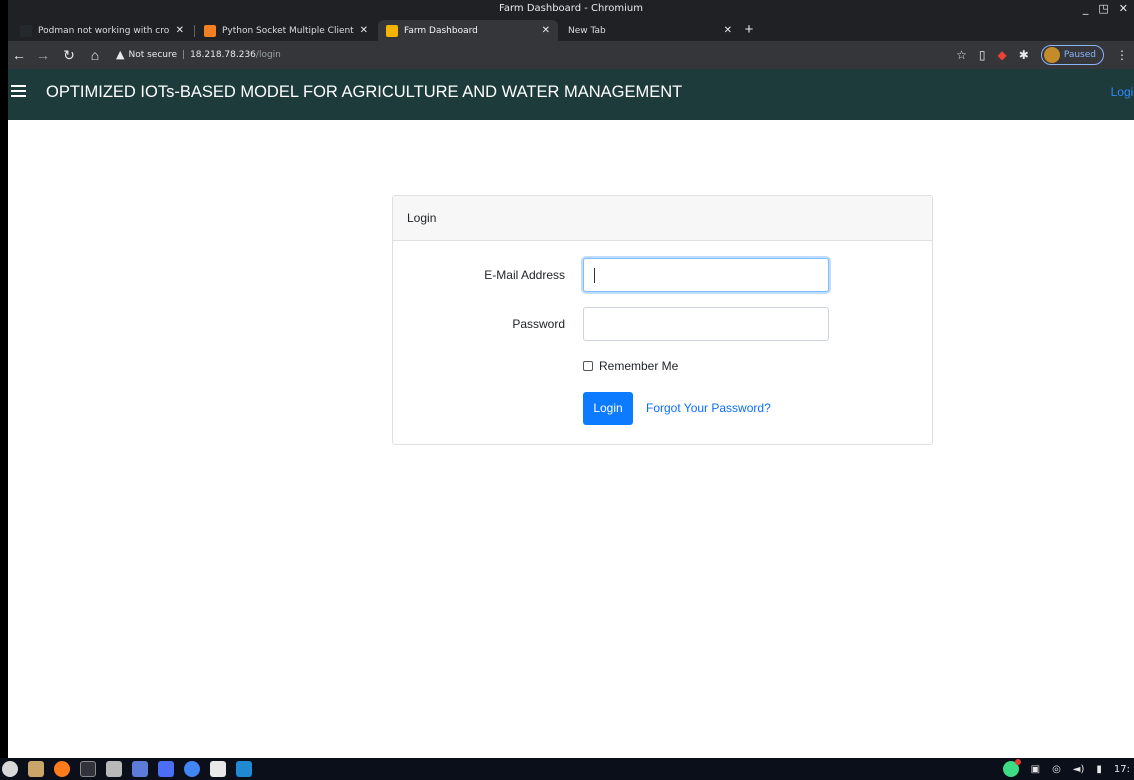 The width and height of the screenshot is (1134, 780). Describe the element at coordinates (608, 408) in the screenshot. I see `login-button: Login` at that location.